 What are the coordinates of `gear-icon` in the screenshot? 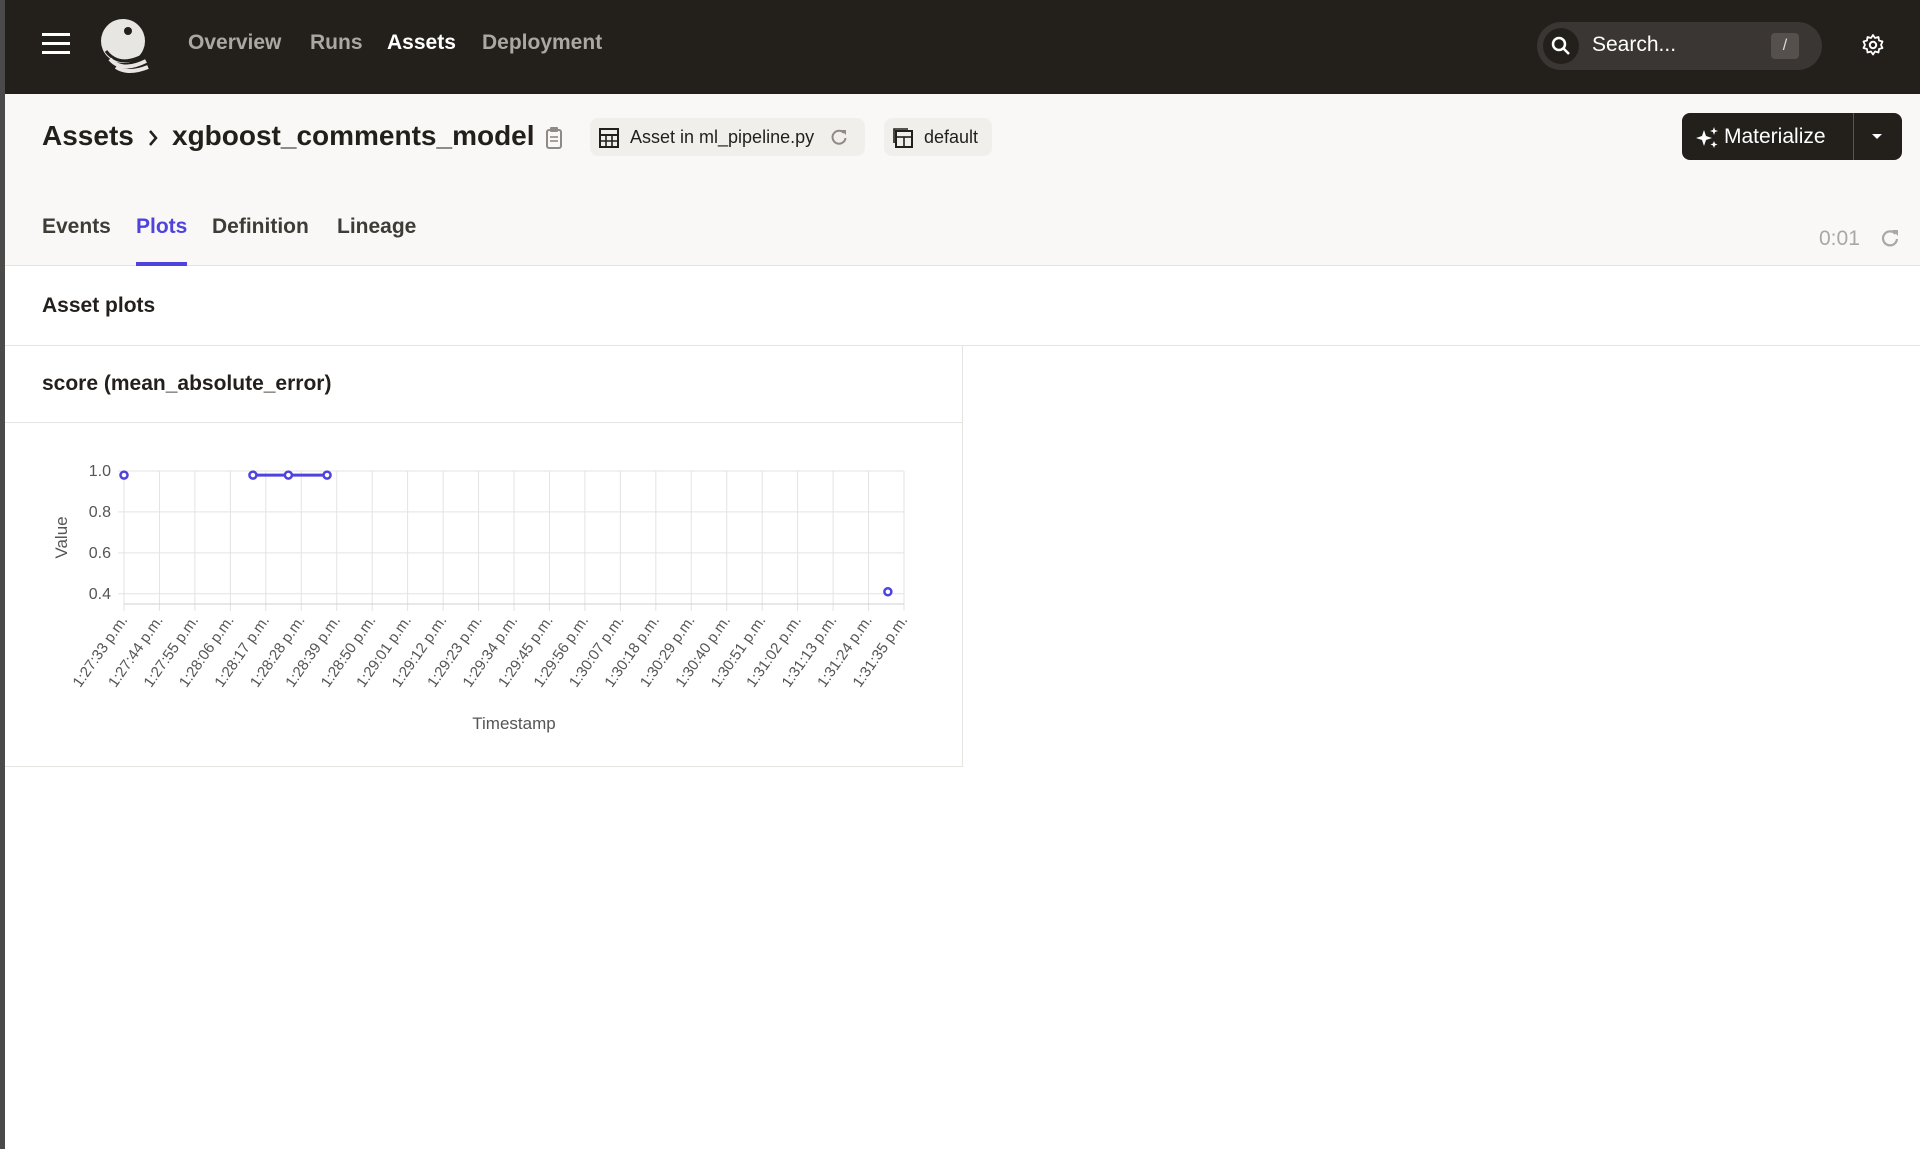 It's located at (1873, 45).